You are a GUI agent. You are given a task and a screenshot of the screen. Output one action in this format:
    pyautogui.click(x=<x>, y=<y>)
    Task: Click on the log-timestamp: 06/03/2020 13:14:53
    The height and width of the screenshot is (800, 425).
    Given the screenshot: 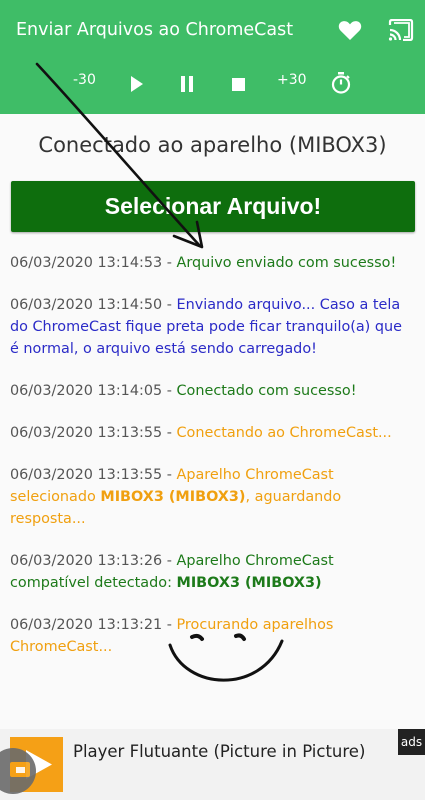 What is the action you would take?
    pyautogui.click(x=86, y=263)
    